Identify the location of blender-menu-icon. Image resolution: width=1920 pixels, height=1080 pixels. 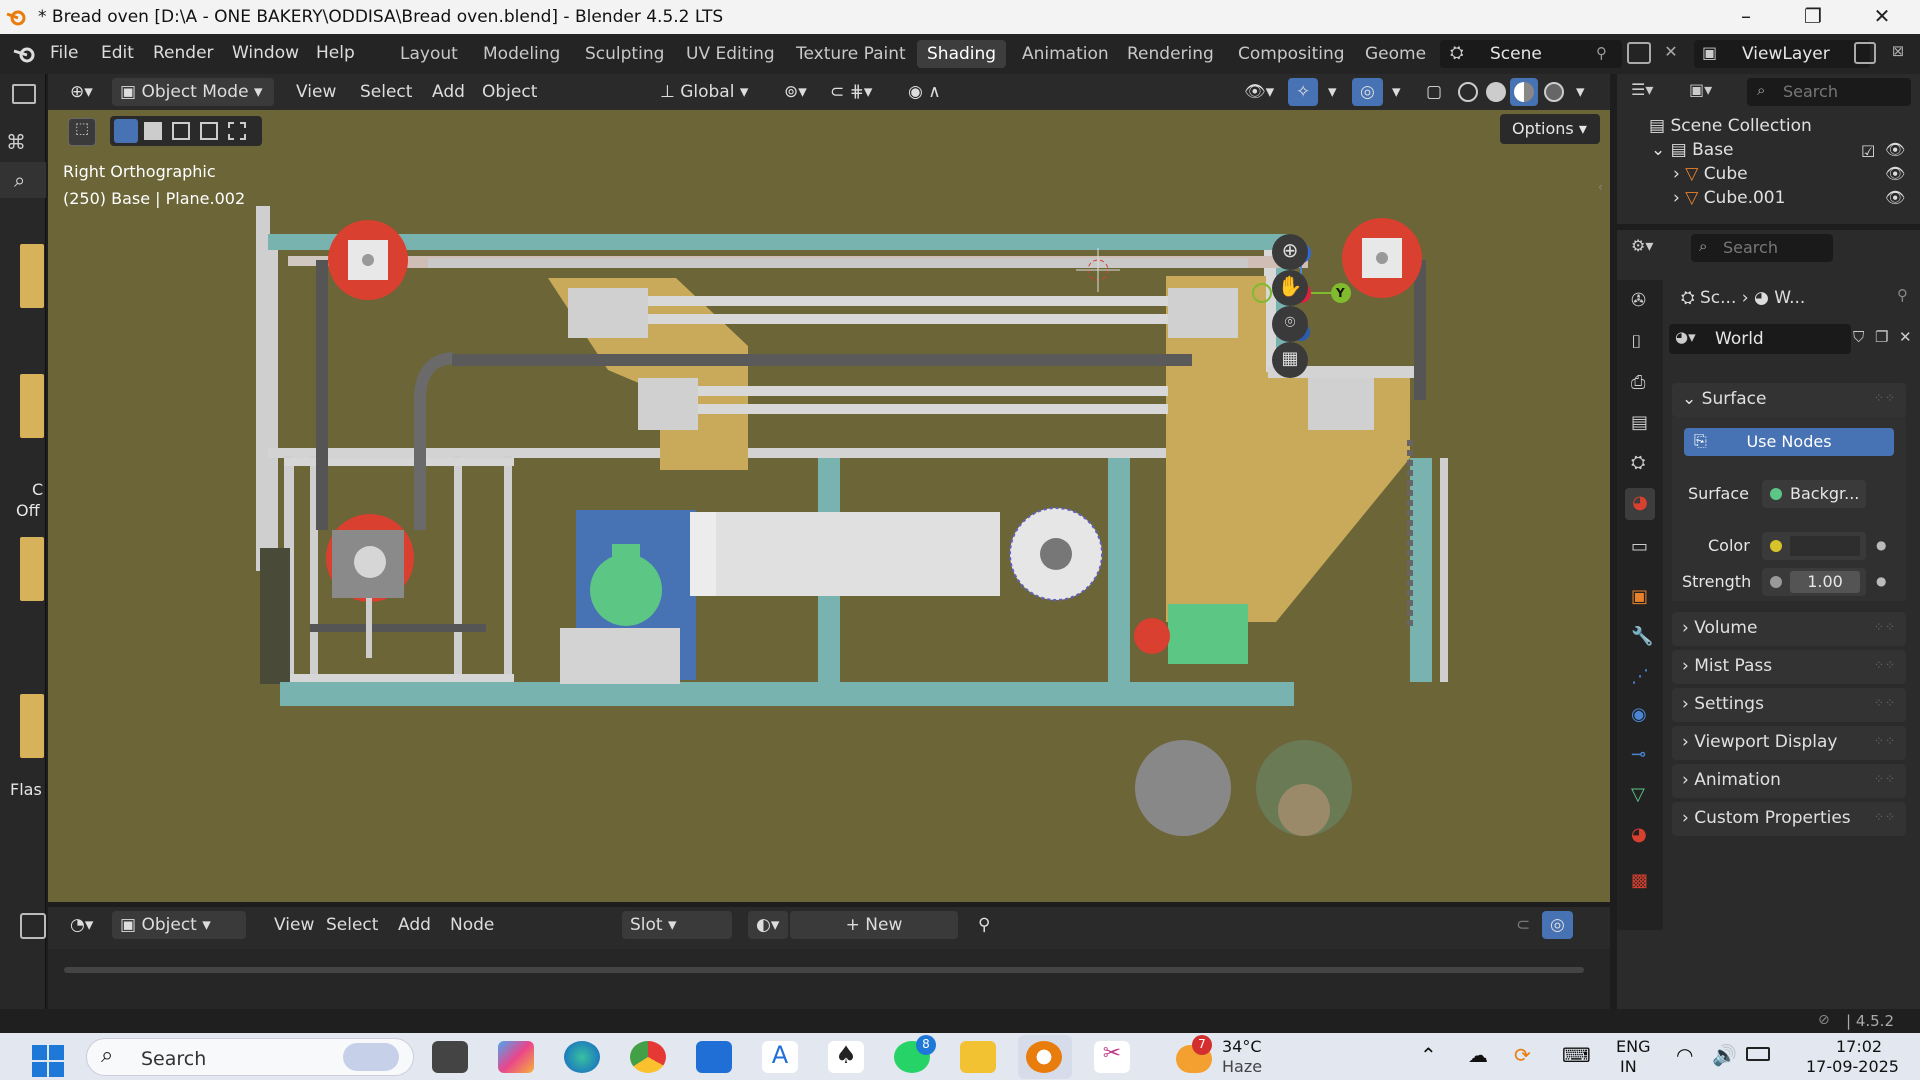
(25, 54).